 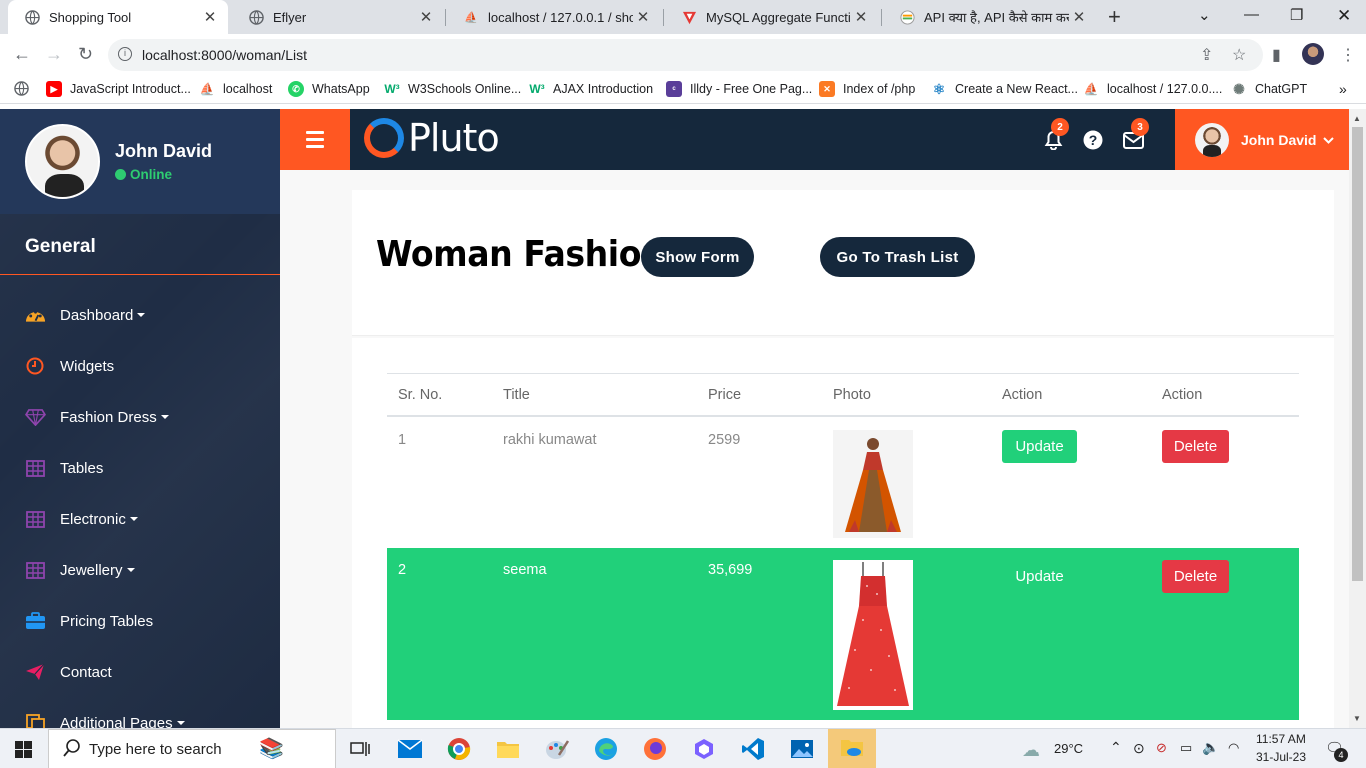 I want to click on photos-icon, so click(x=802, y=749).